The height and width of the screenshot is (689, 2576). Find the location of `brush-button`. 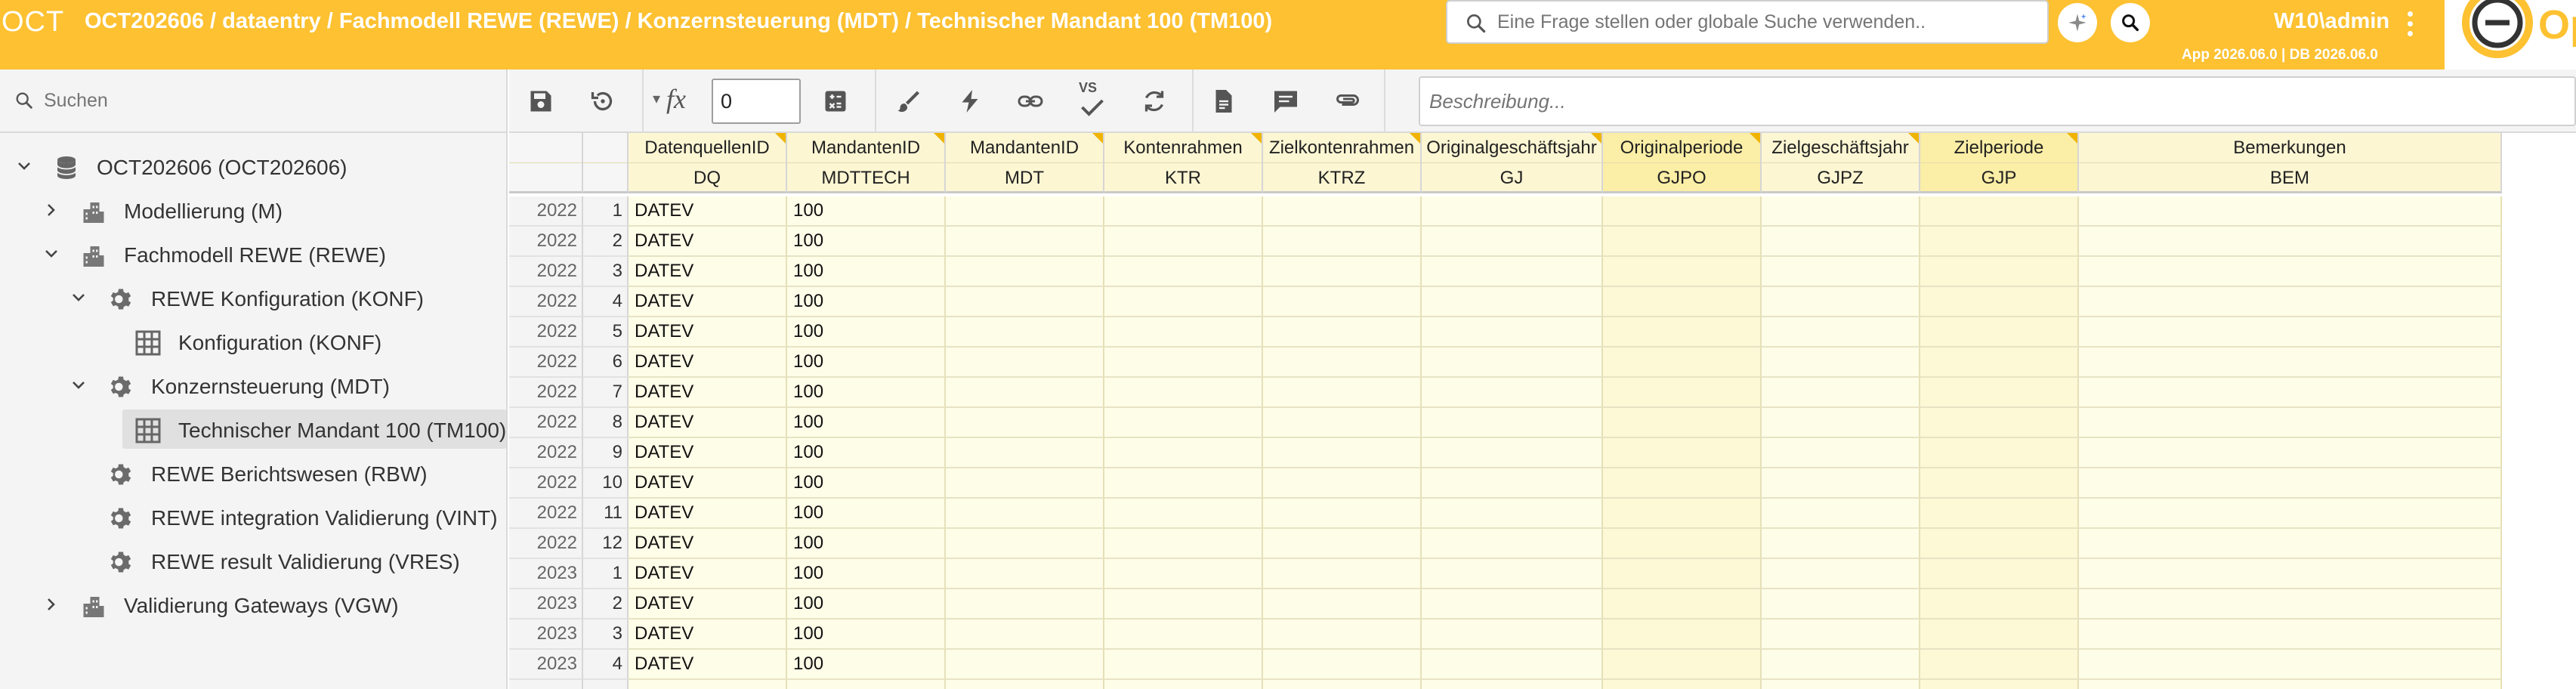

brush-button is located at coordinates (908, 101).